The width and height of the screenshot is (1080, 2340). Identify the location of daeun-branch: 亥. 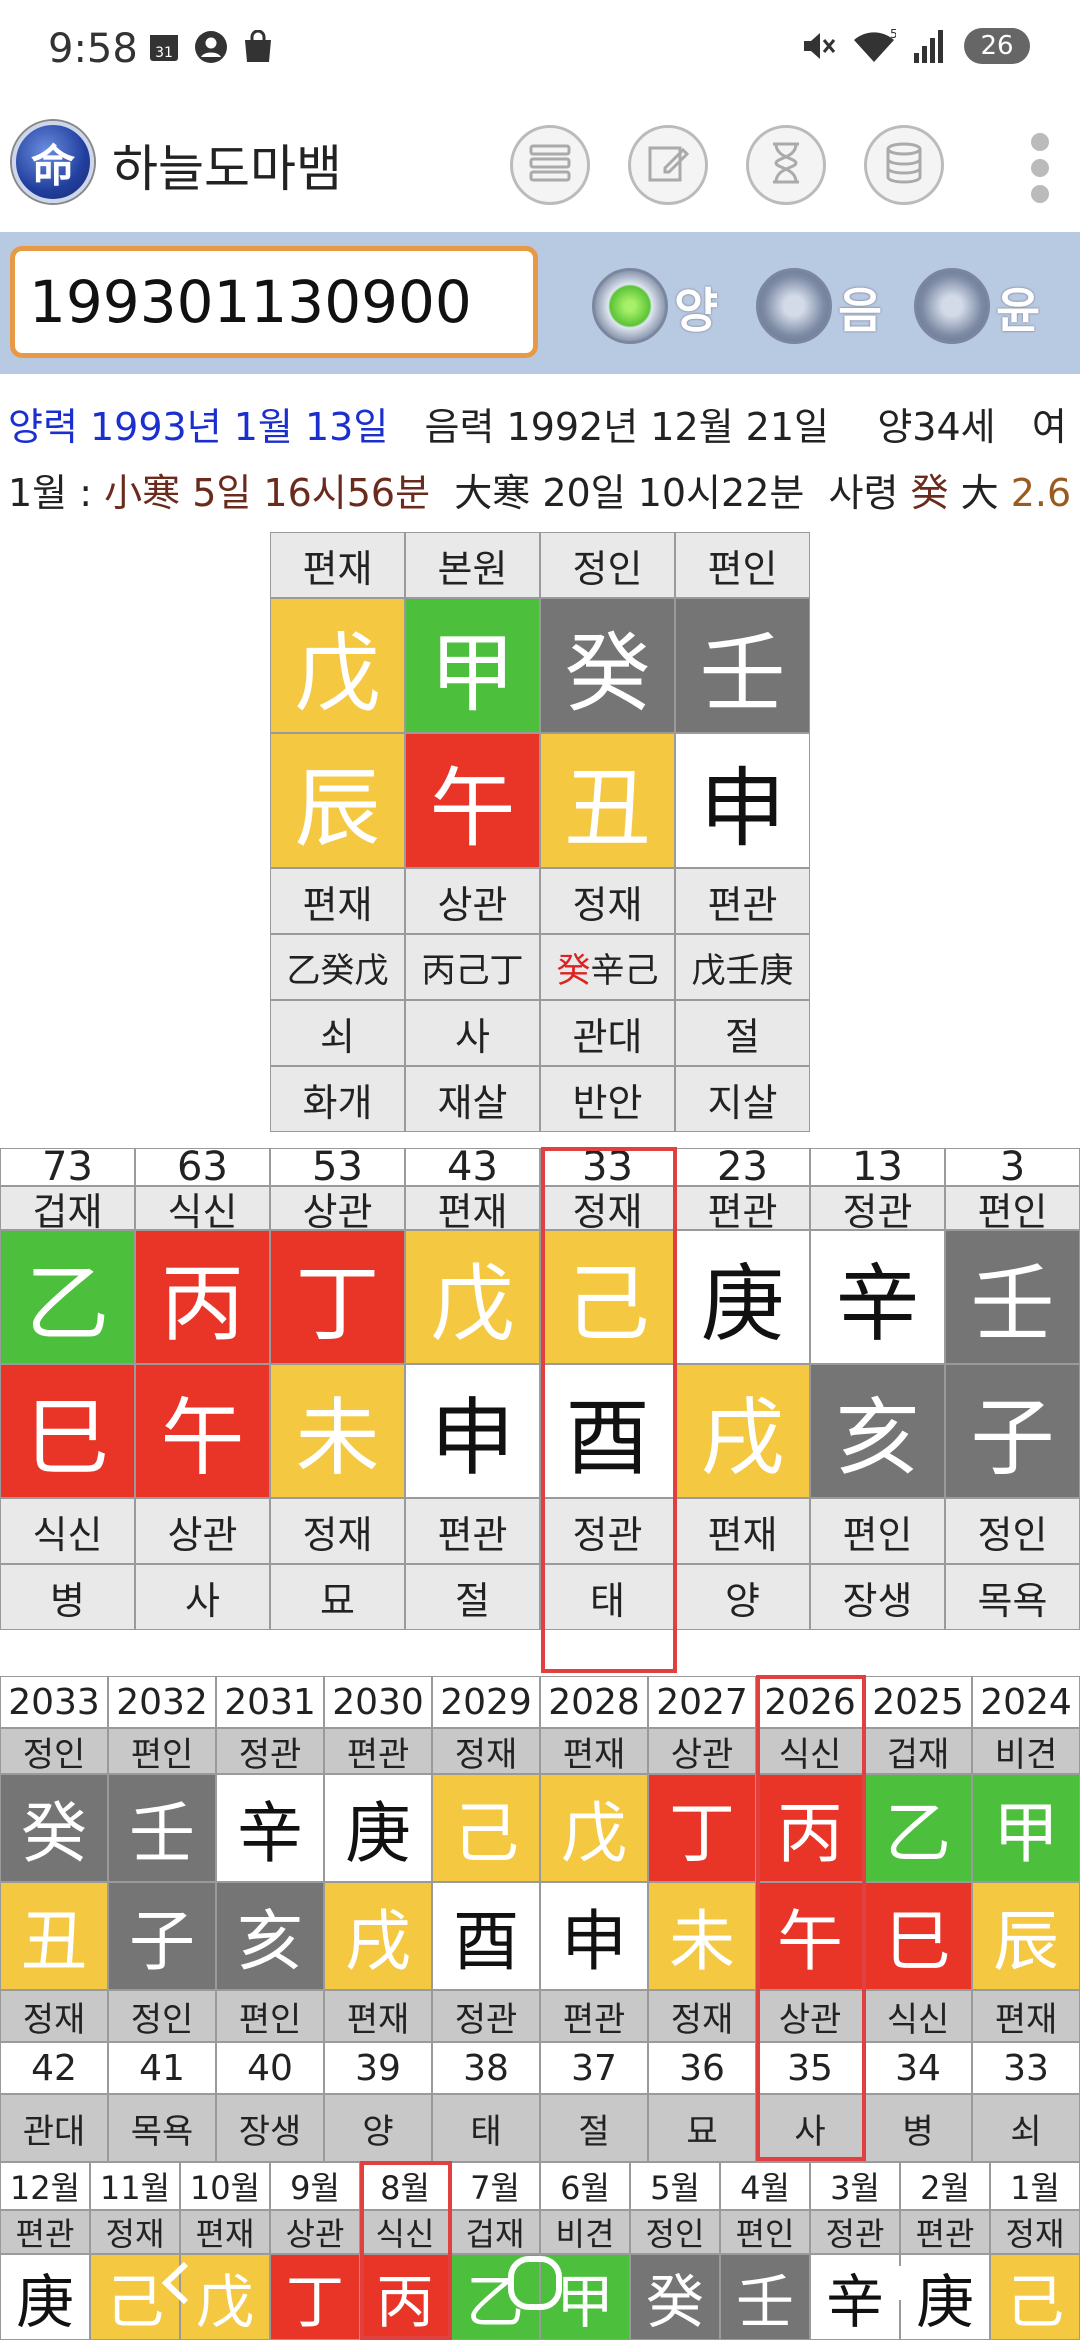
(877, 1431).